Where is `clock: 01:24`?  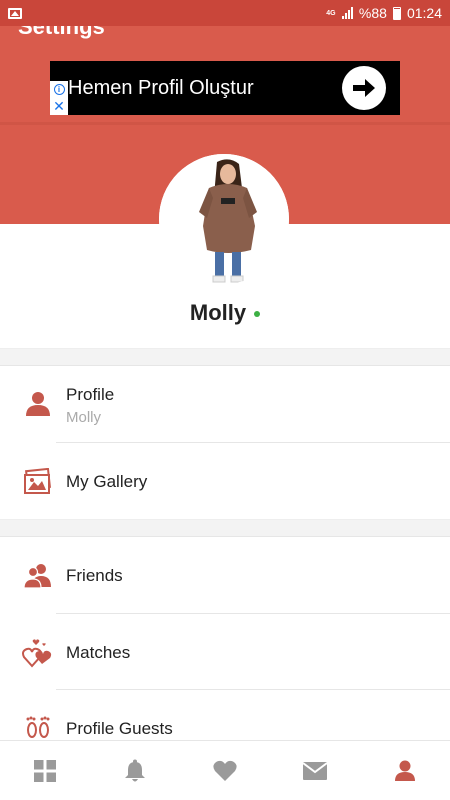
clock: 01:24 is located at coordinates (424, 13).